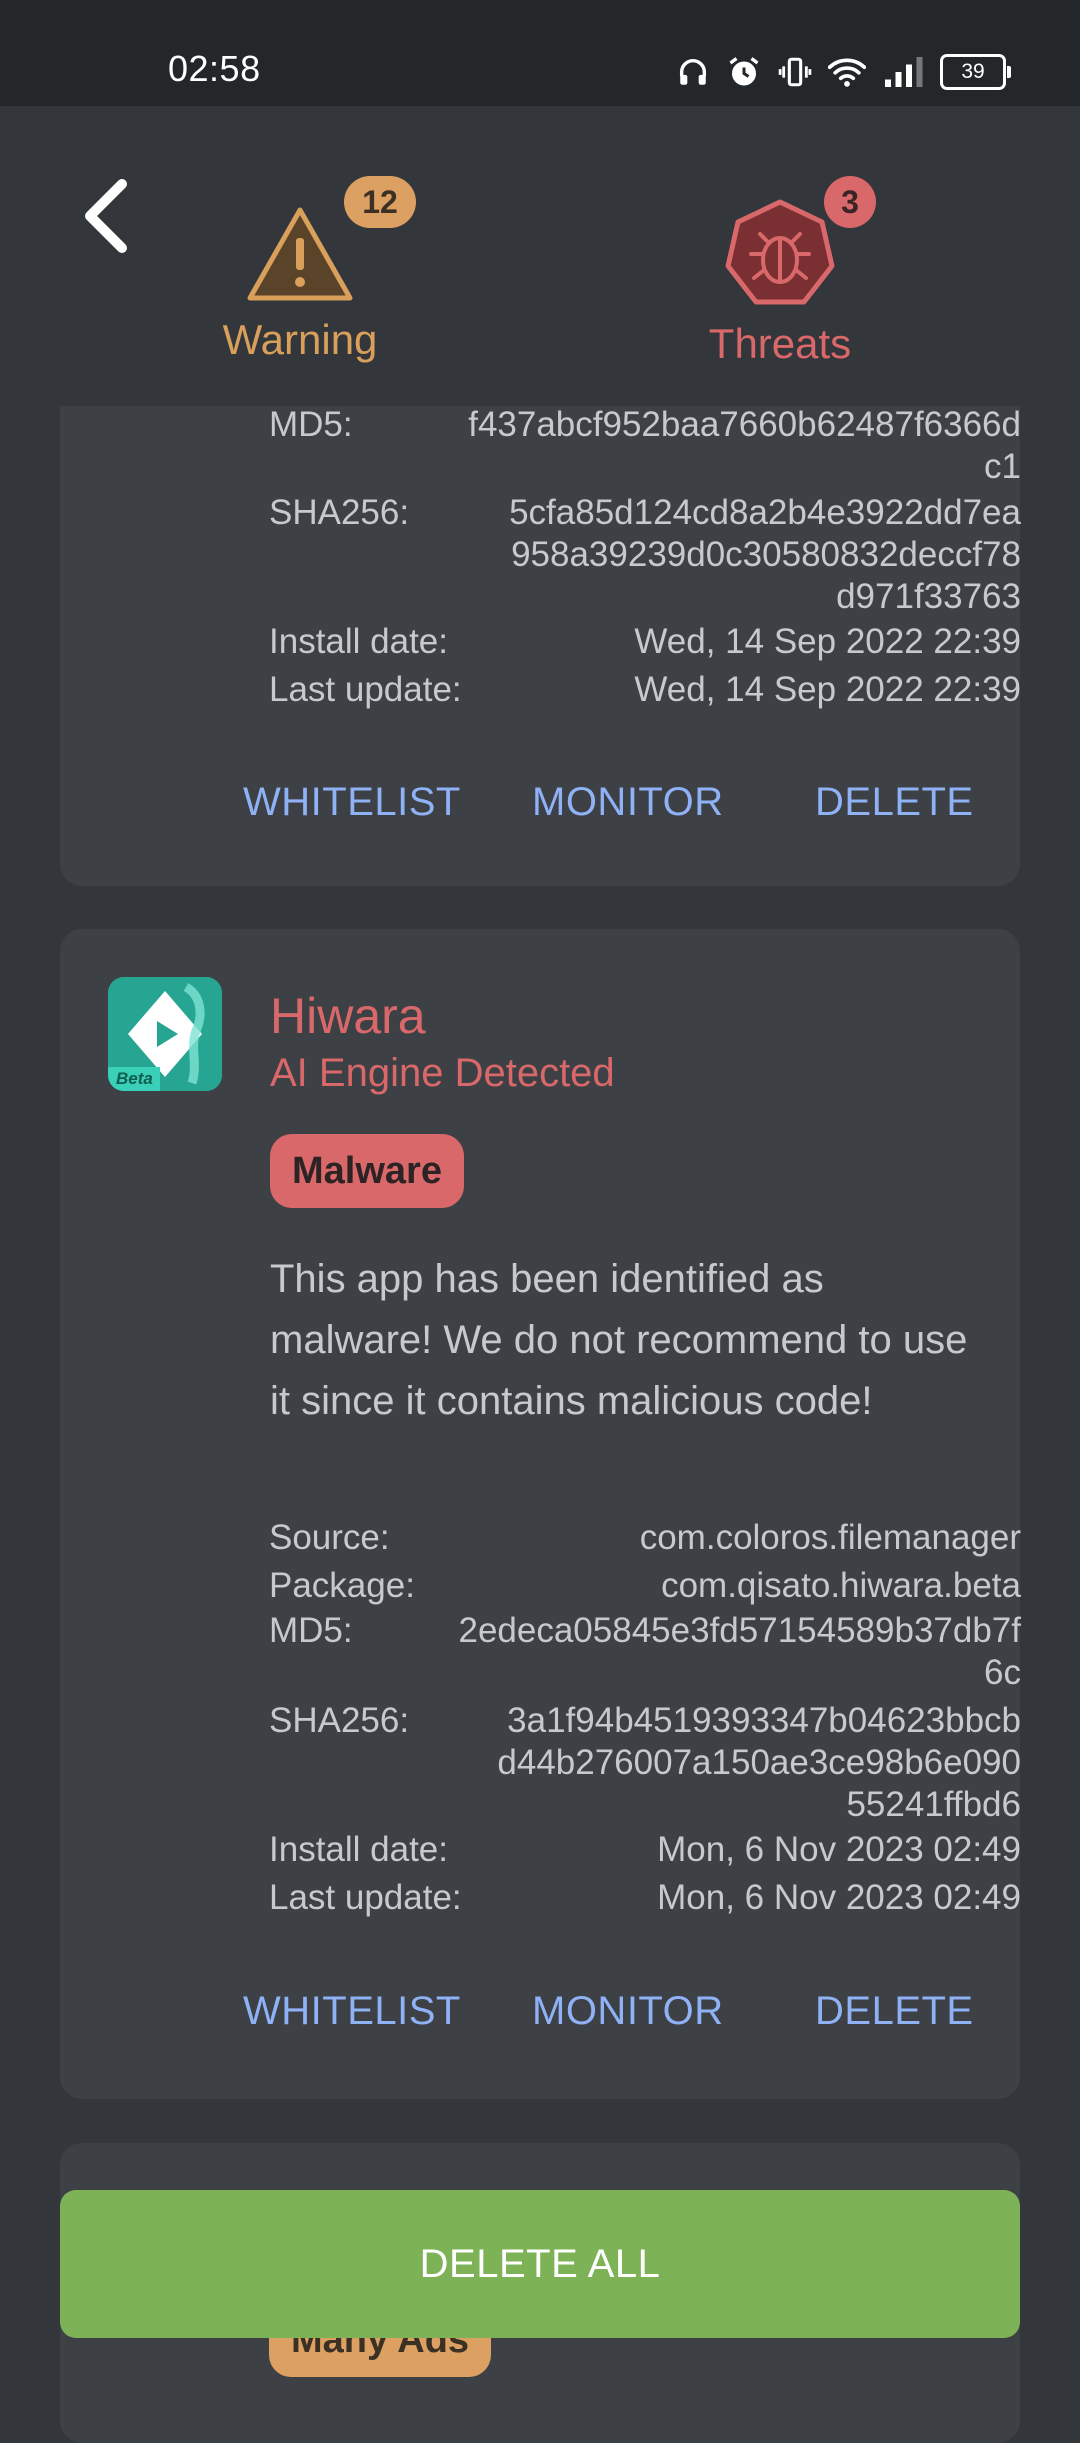 This screenshot has height=2443, width=1080. What do you see at coordinates (780, 343) in the screenshot?
I see `threats-label: Threats` at bounding box center [780, 343].